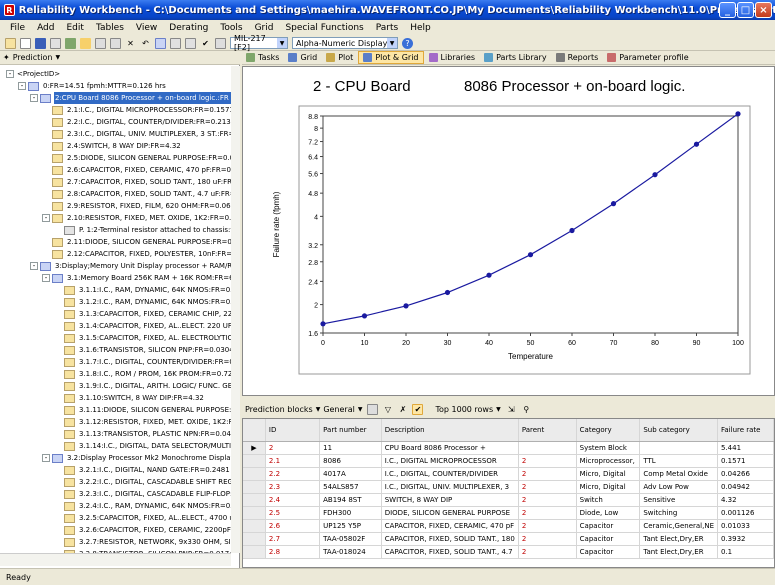 The width and height of the screenshot is (775, 585). What do you see at coordinates (745, 539) in the screenshot?
I see `cell-failure-rate: 0.3932` at bounding box center [745, 539].